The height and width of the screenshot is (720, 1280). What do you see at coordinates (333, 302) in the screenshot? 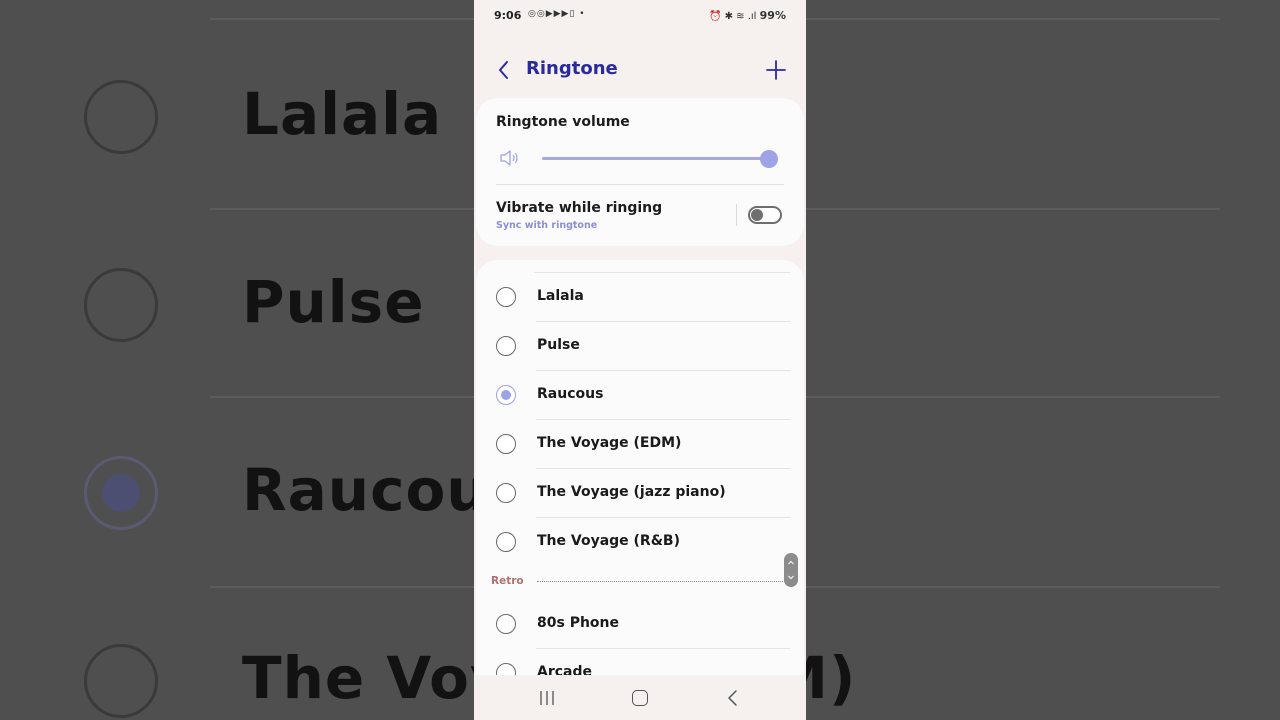
I see `bg-item-label: Pulse` at bounding box center [333, 302].